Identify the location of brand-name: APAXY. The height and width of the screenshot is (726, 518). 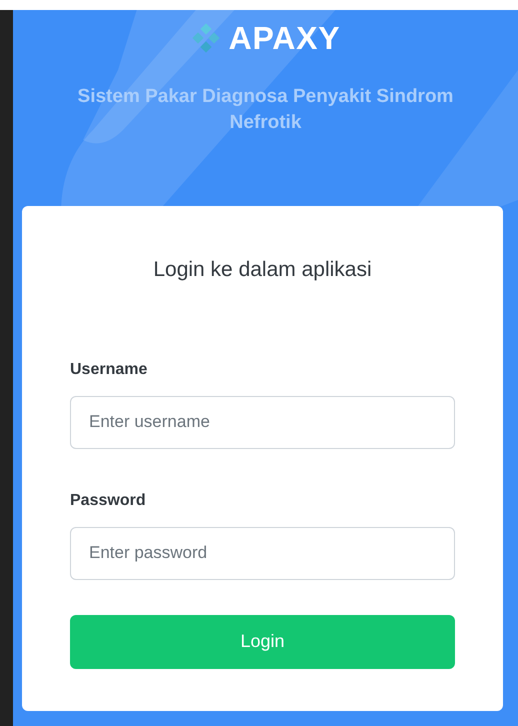
(284, 38).